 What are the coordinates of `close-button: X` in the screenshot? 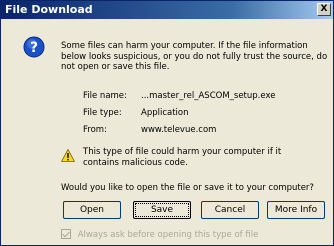 It's located at (324, 9).